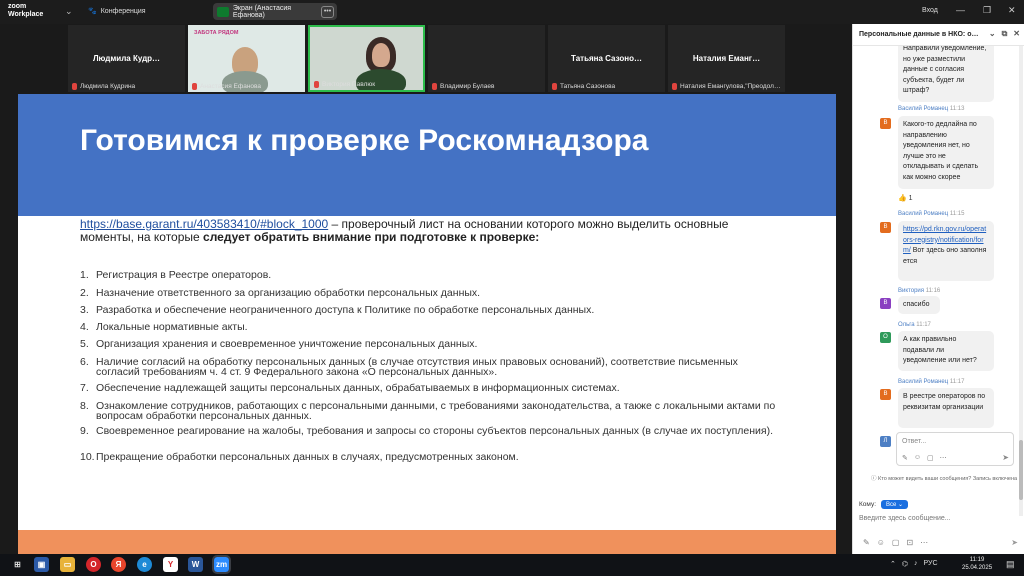 Image resolution: width=1024 pixels, height=576 pixels. Describe the element at coordinates (909, 542) in the screenshot. I see `screenshot-icon: ⊡` at that location.